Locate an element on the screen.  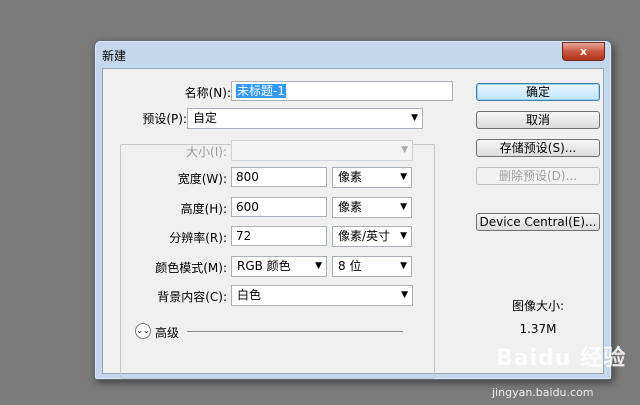
advanced-expand-icon: ⌄⌄ is located at coordinates (143, 331).